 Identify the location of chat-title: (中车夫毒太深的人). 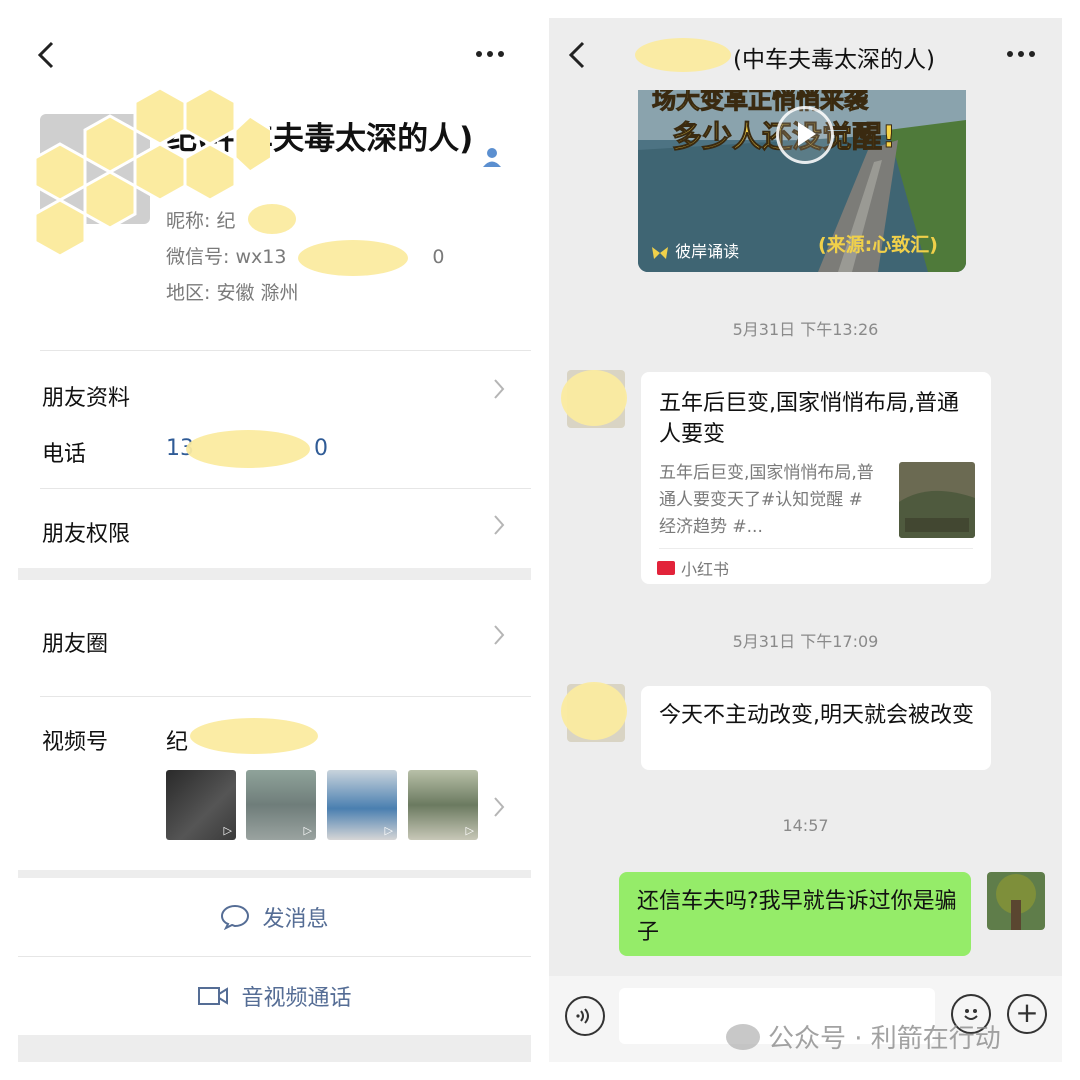
(834, 60).